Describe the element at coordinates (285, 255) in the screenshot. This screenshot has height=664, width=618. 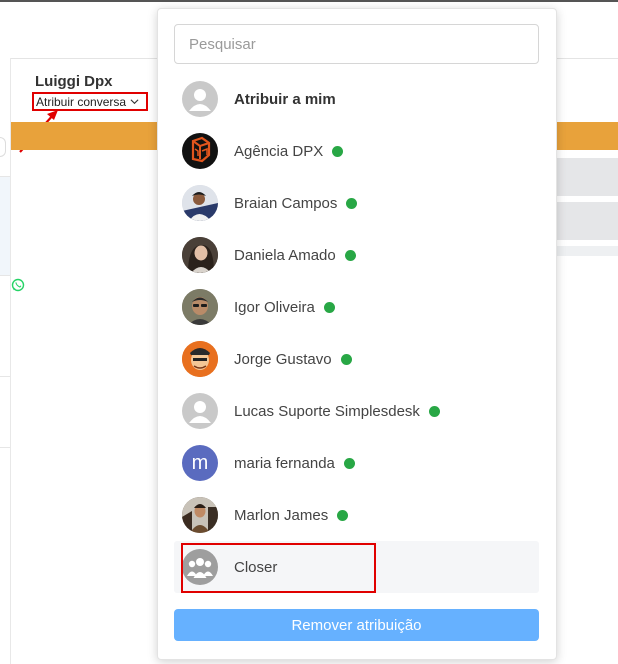
I see `option-label: Daniela Amado` at that location.